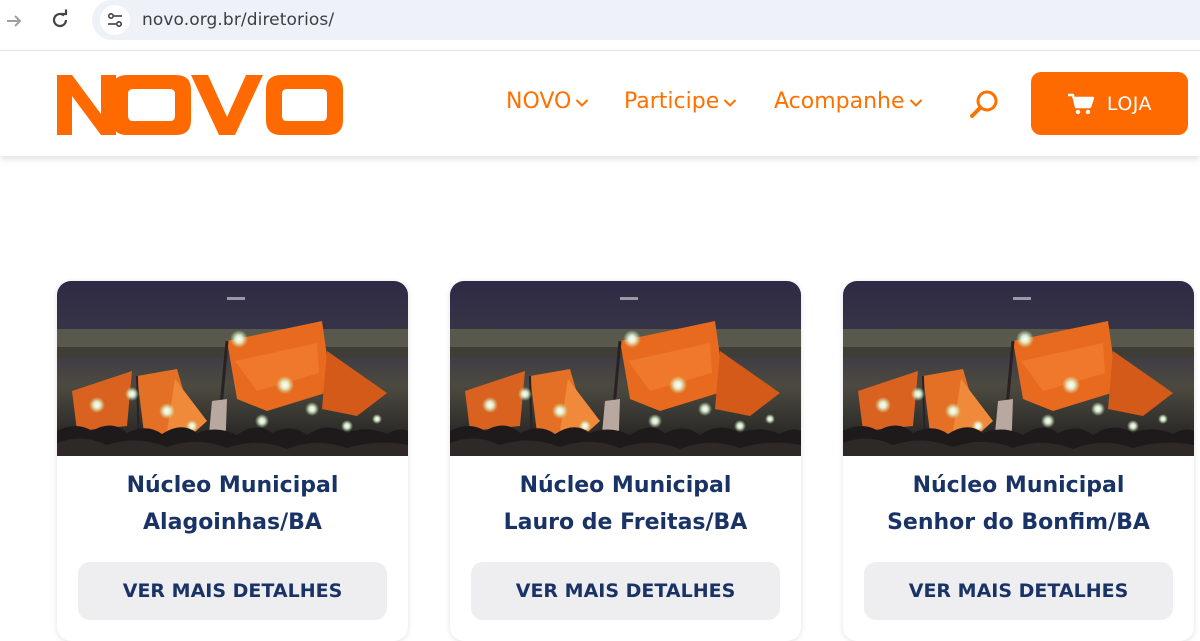 Image resolution: width=1200 pixels, height=641 pixels. Describe the element at coordinates (1018, 504) in the screenshot. I see `card-title: Núcleo Municipal Senhor do Bonfim/BA` at that location.